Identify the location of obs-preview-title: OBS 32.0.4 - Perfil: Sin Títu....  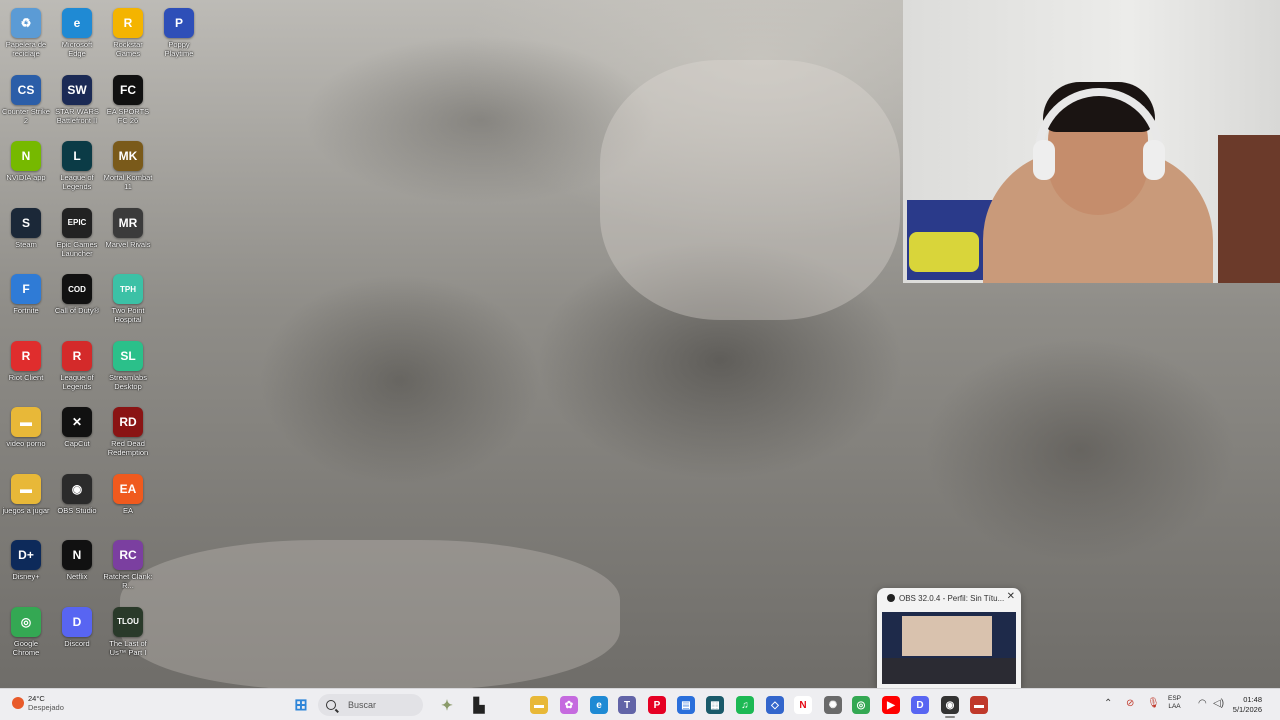
(947, 598).